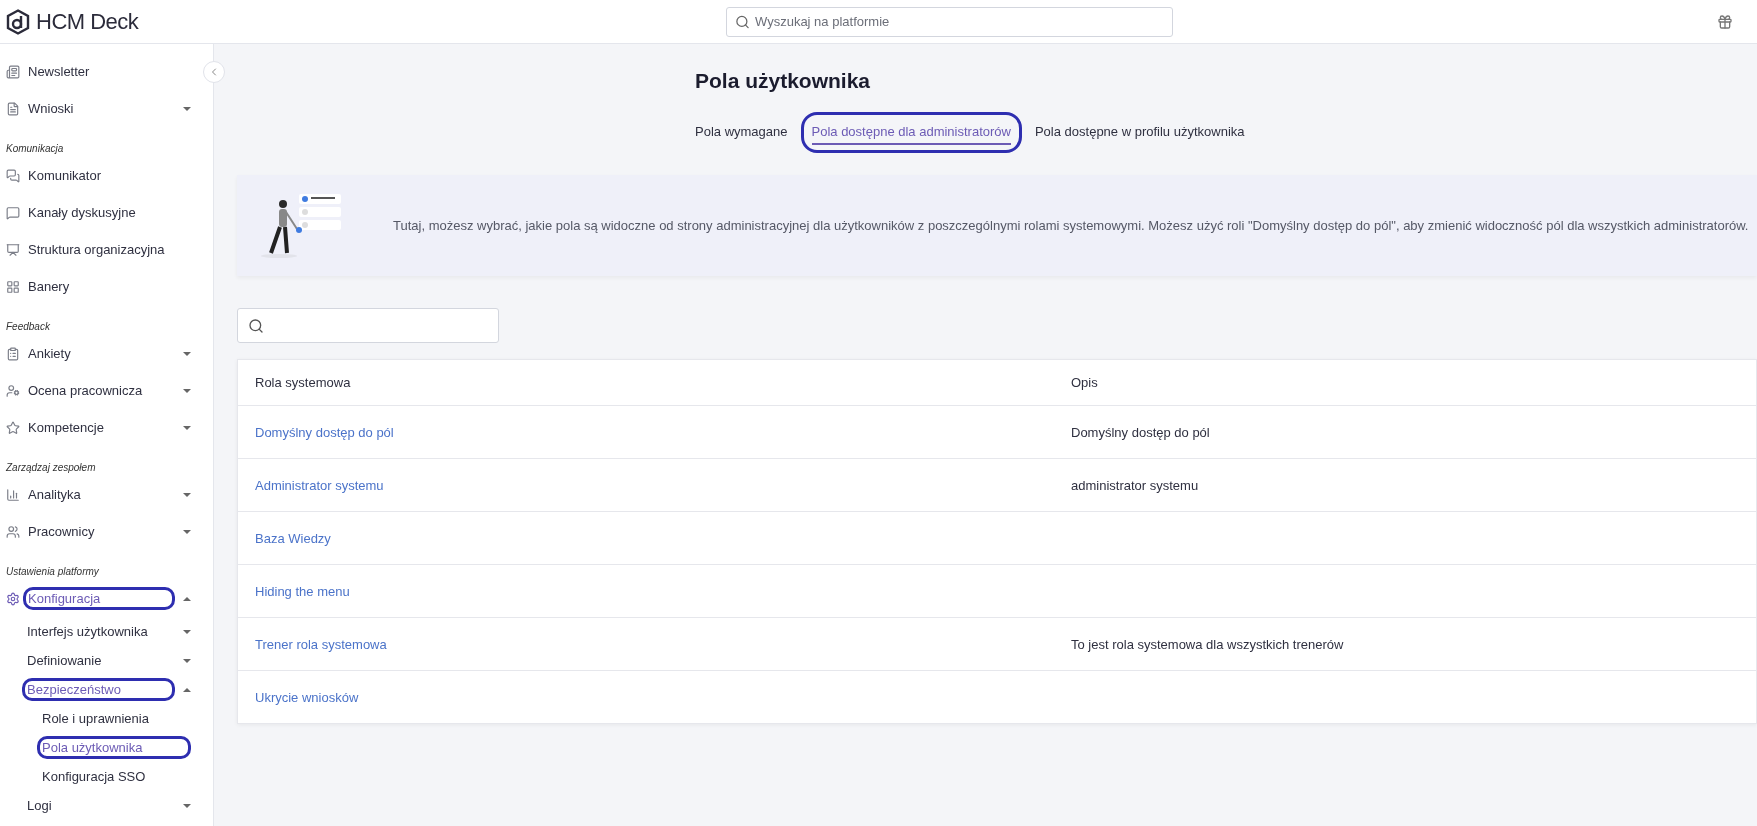 This screenshot has width=1757, height=826. What do you see at coordinates (106, 353) in the screenshot?
I see `sidebar-item: Ankiety` at bounding box center [106, 353].